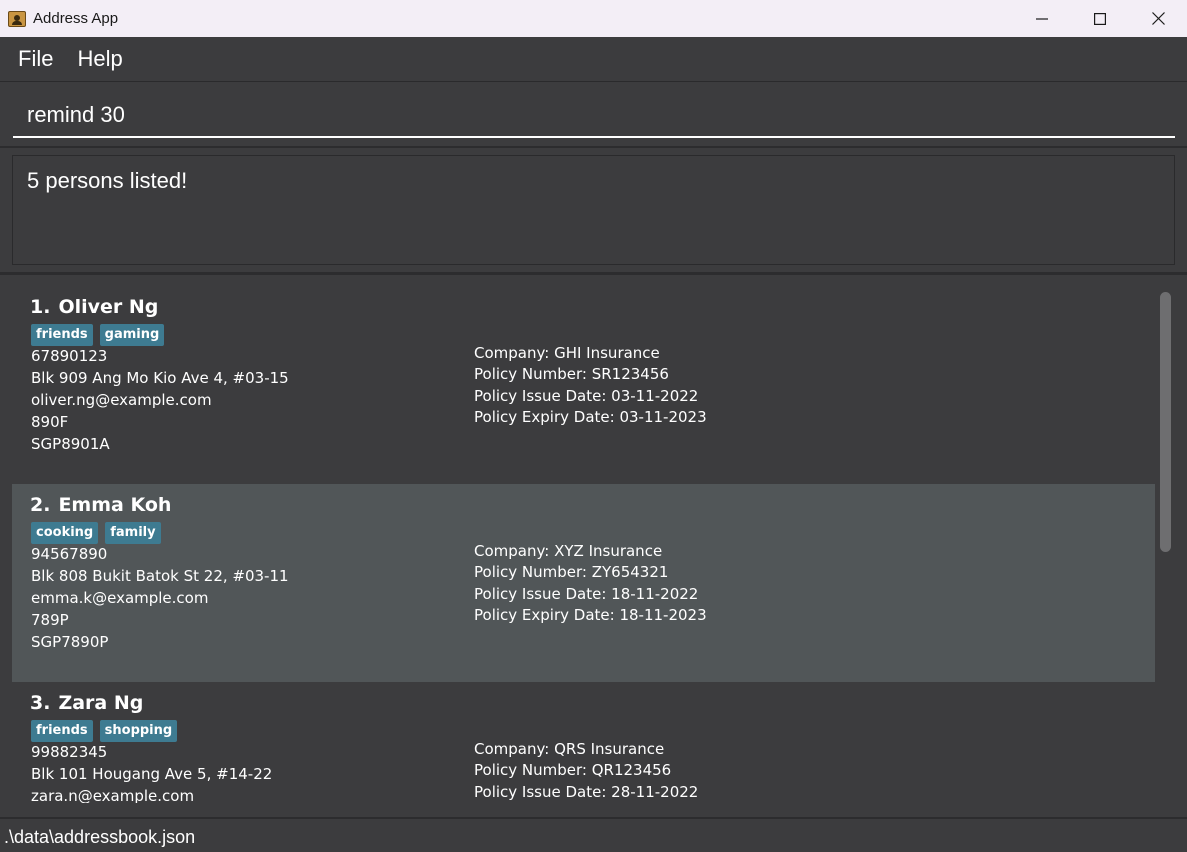 Image resolution: width=1187 pixels, height=852 pixels. I want to click on close-icon, so click(1158, 18).